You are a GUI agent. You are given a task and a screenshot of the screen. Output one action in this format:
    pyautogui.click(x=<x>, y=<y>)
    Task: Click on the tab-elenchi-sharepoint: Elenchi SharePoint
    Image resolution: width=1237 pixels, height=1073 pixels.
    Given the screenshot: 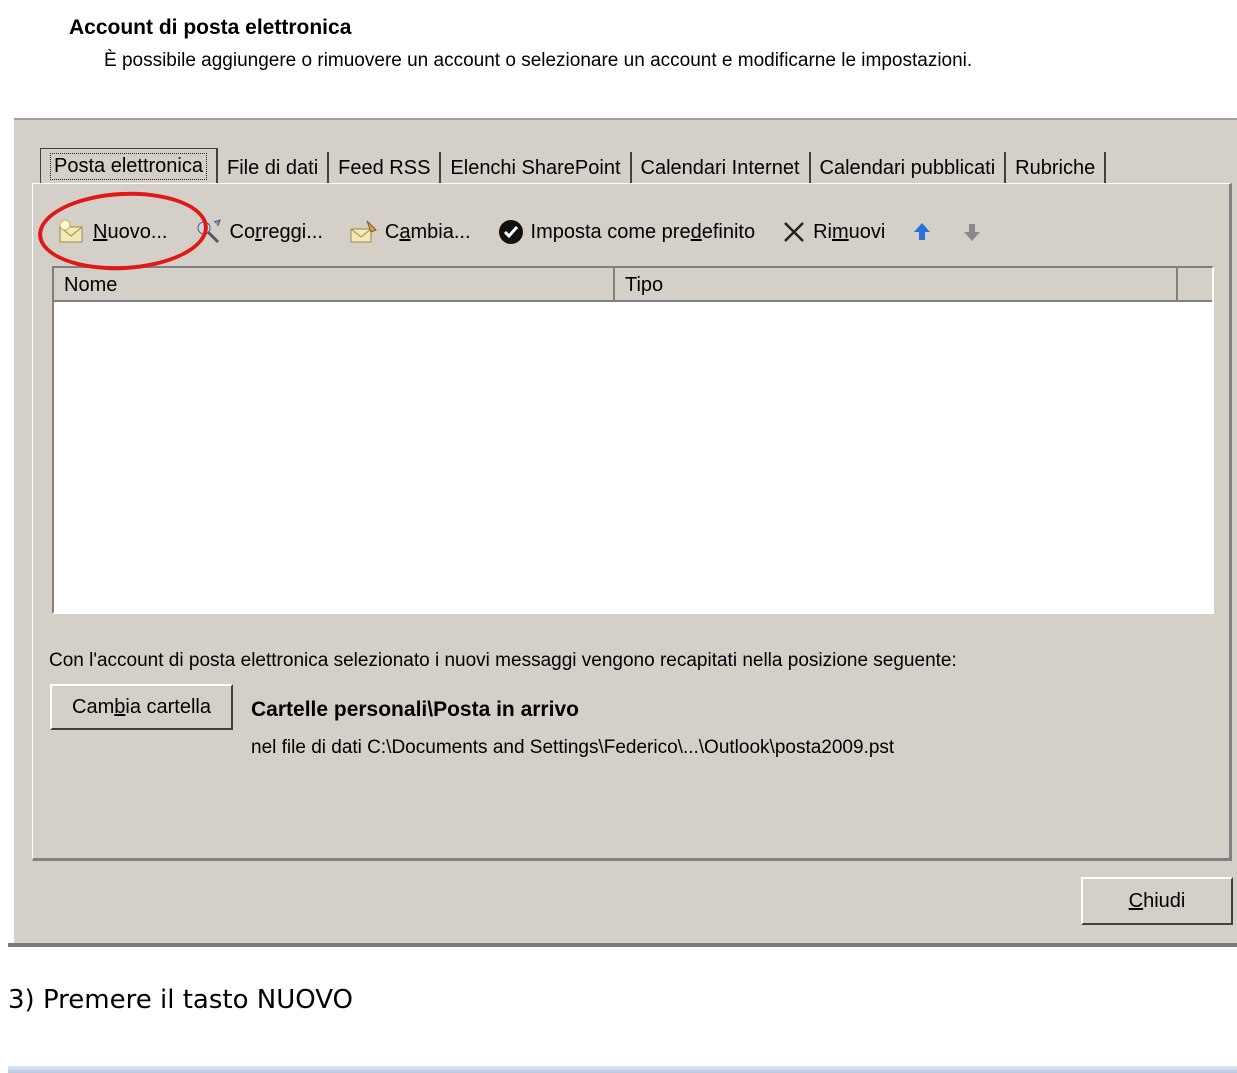 What is the action you would take?
    pyautogui.click(x=536, y=168)
    